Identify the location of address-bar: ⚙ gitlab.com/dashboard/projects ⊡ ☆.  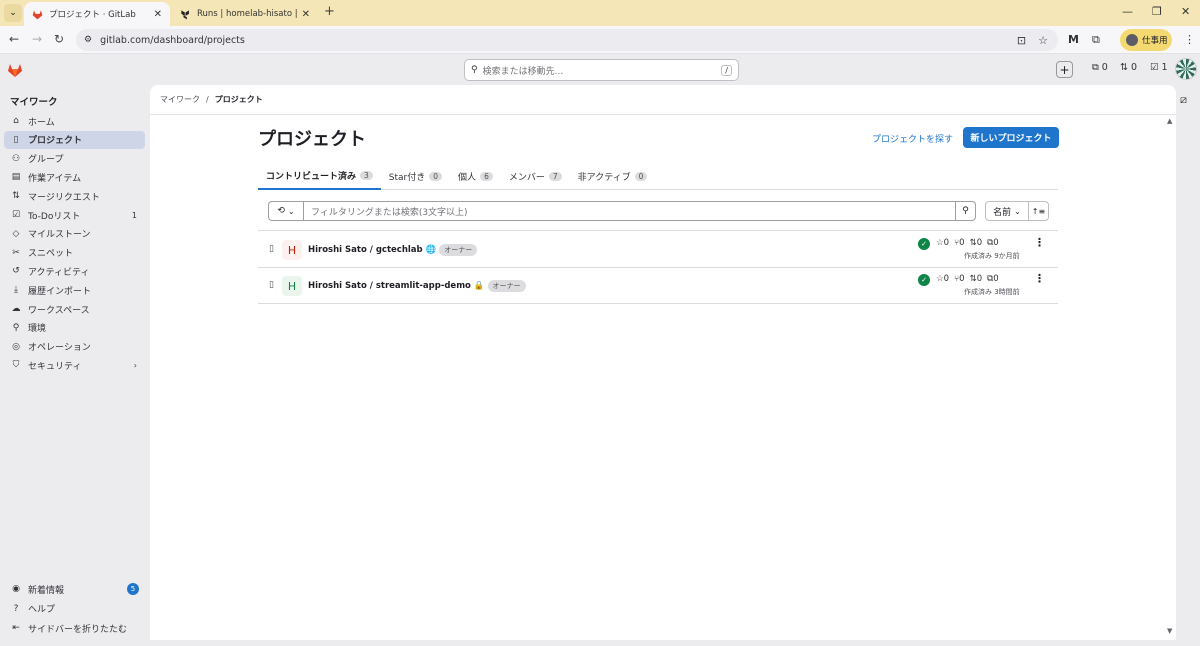
(567, 40).